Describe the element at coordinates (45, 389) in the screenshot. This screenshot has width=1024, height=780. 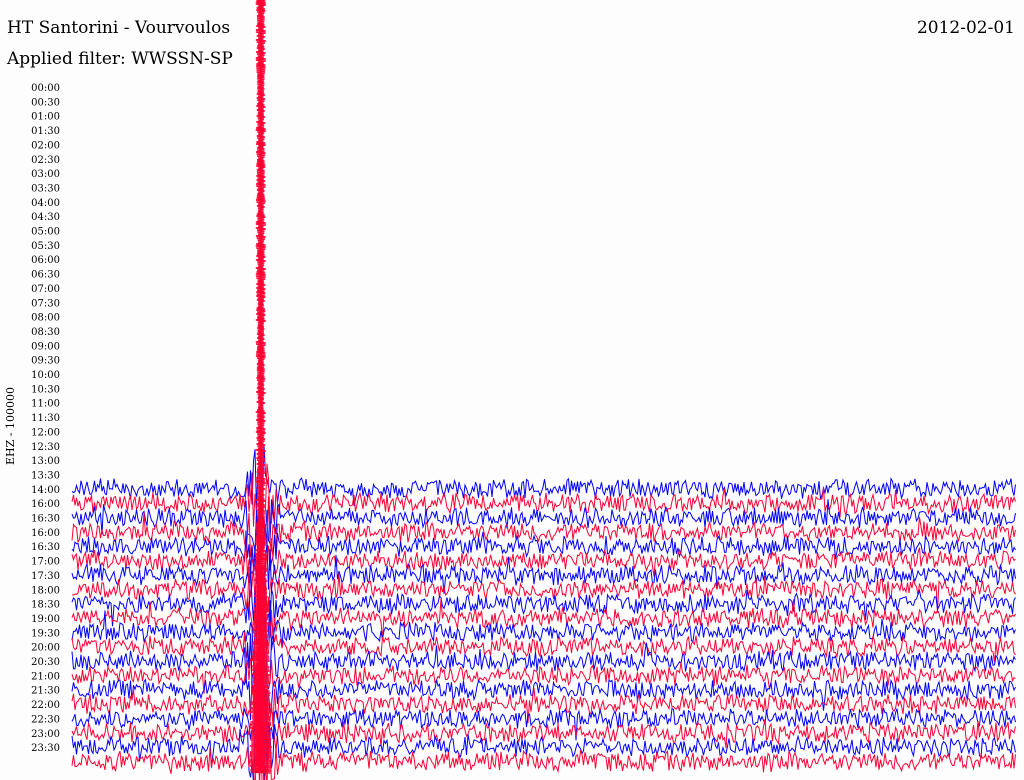
I see `tick-label: 10:30` at that location.